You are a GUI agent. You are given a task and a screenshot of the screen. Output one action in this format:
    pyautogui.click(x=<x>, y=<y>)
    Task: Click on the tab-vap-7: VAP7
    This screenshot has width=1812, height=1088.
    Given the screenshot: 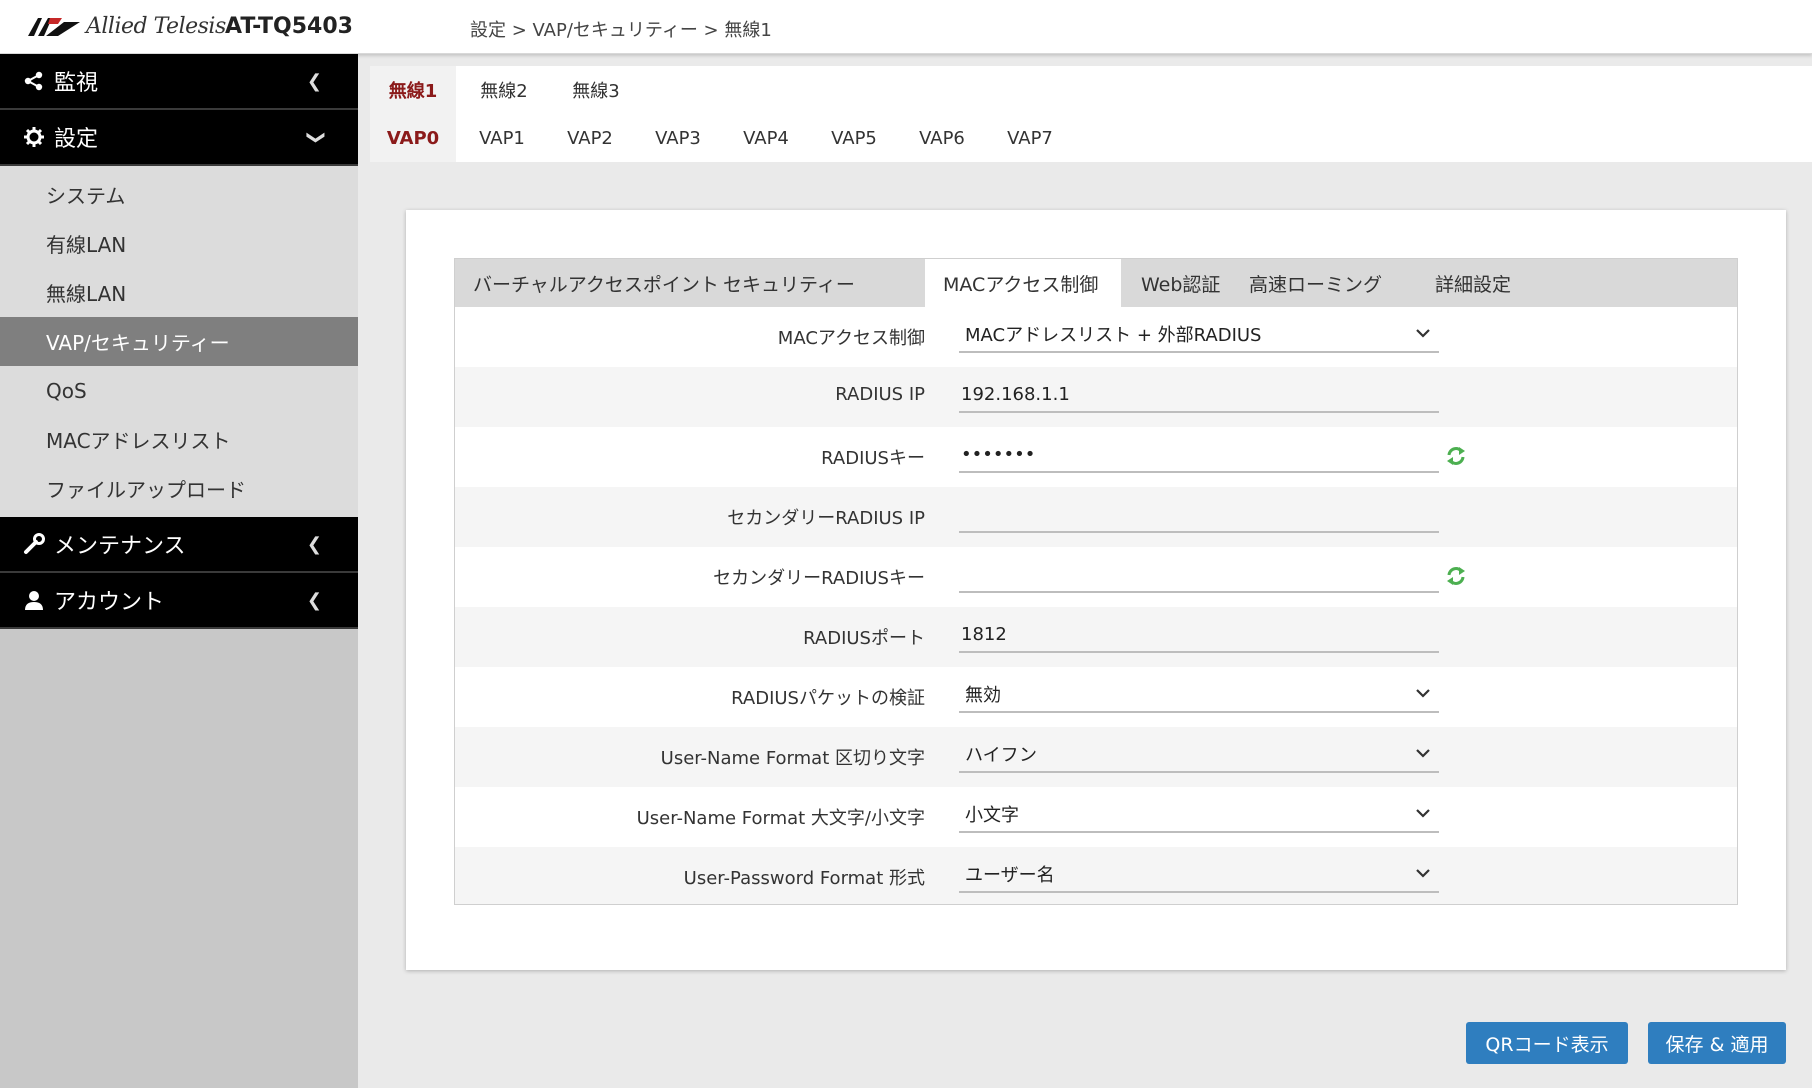 What is the action you would take?
    pyautogui.click(x=1030, y=138)
    